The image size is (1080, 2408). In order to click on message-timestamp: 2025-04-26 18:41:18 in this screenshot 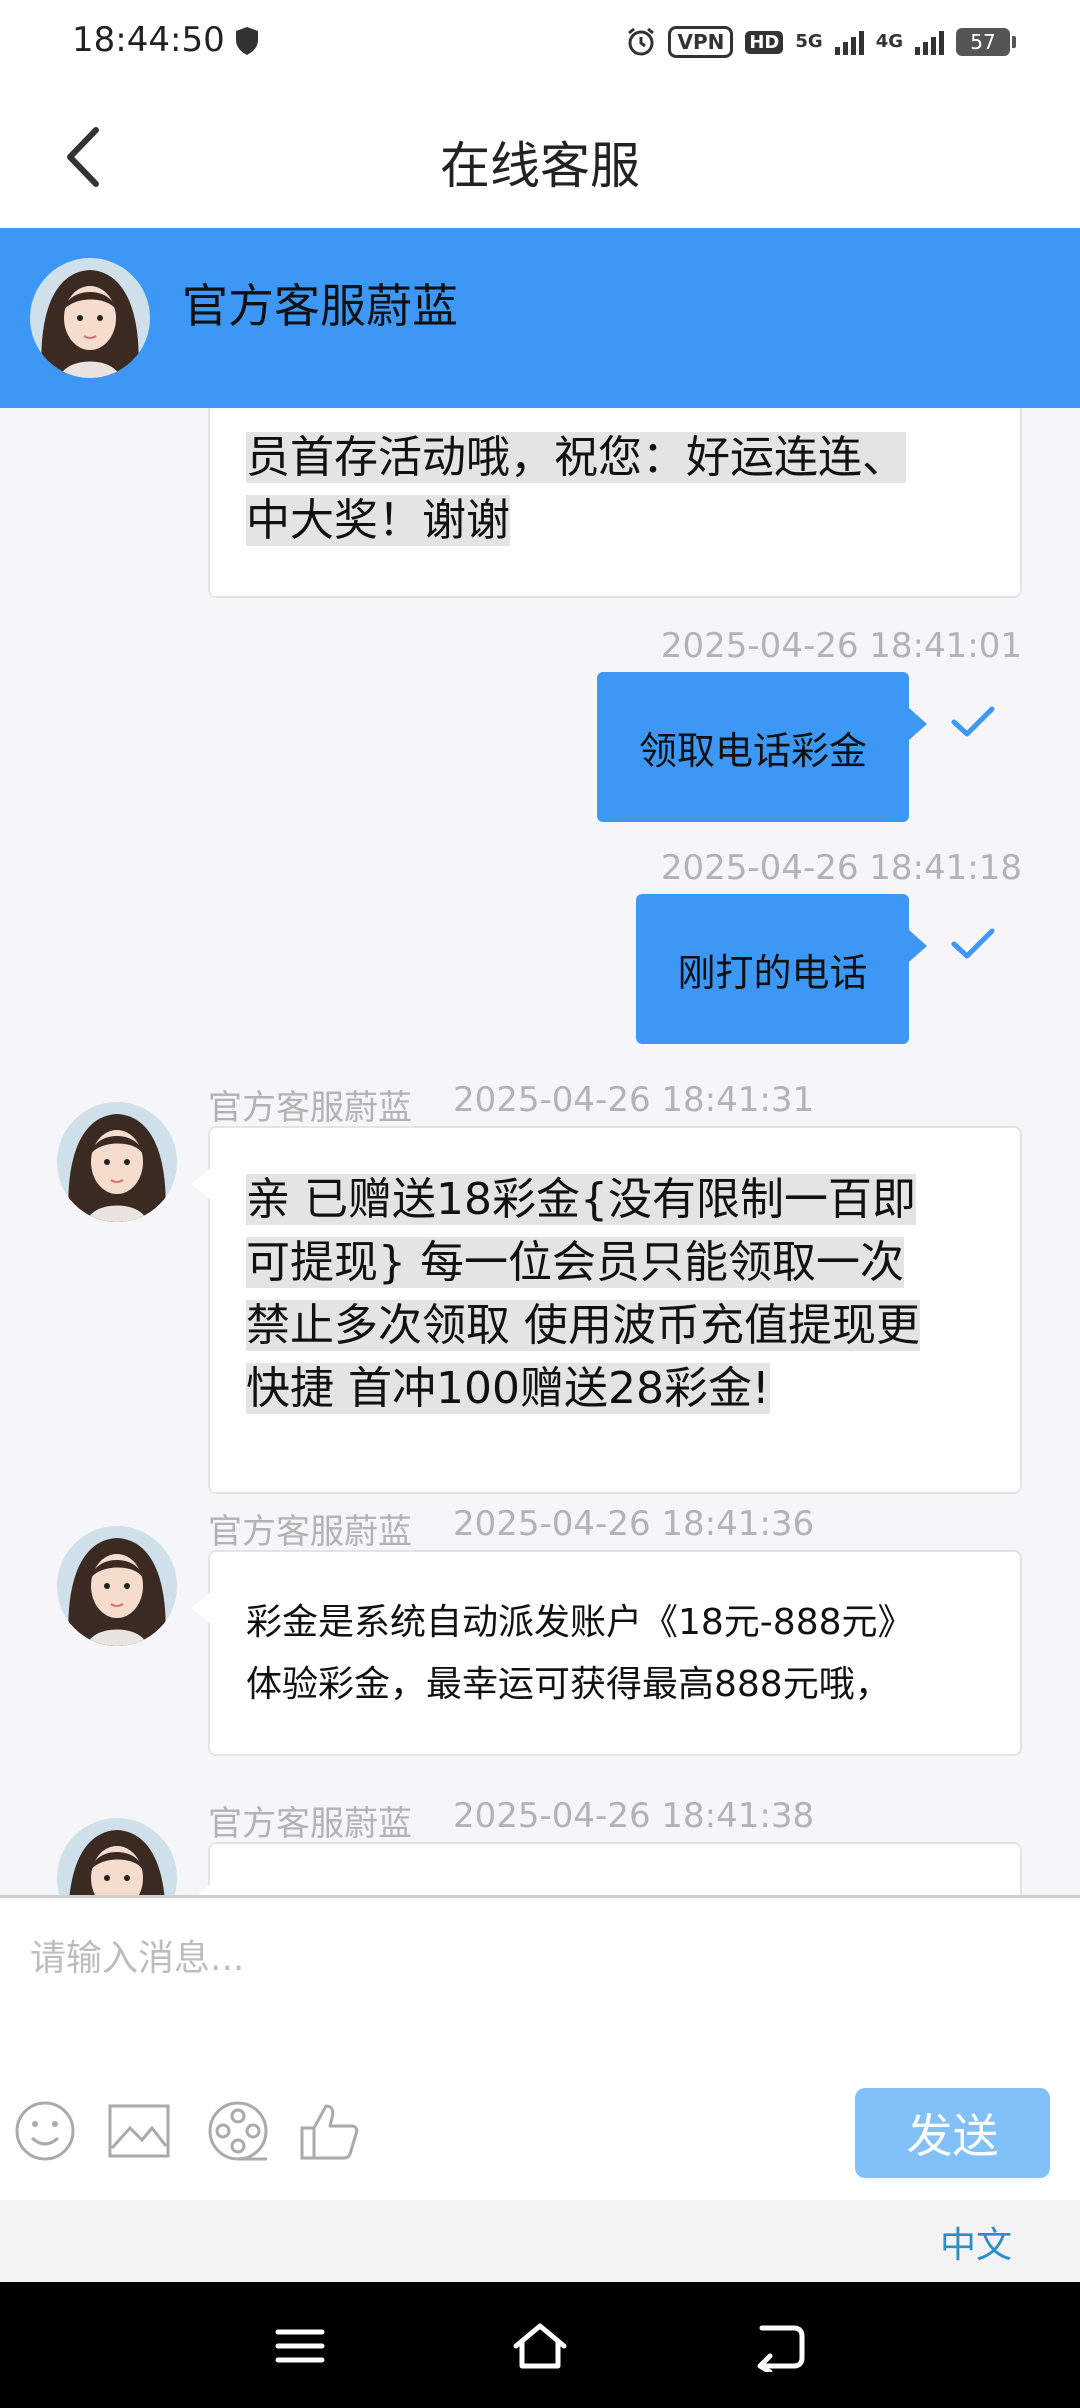, I will do `click(841, 868)`.